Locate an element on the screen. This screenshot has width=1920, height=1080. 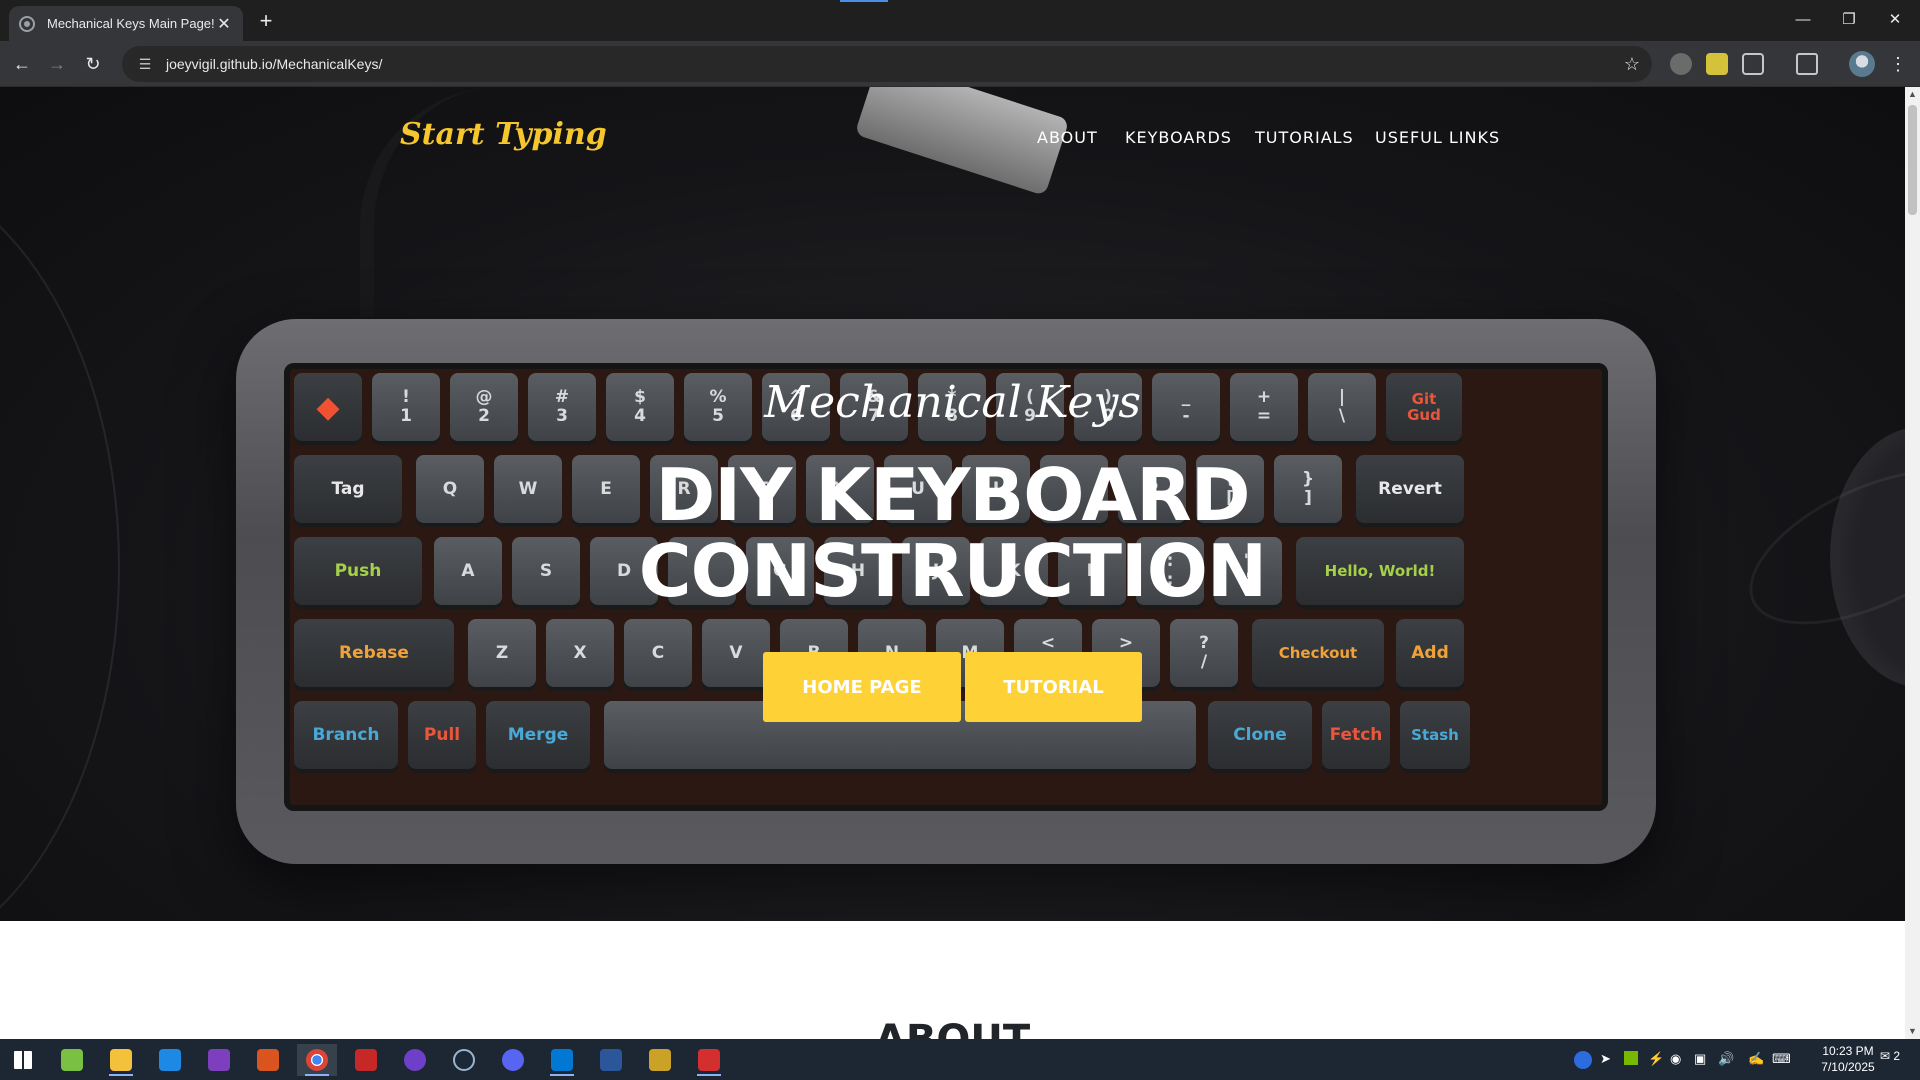
tab-search-icon is located at coordinates (1807, 64).